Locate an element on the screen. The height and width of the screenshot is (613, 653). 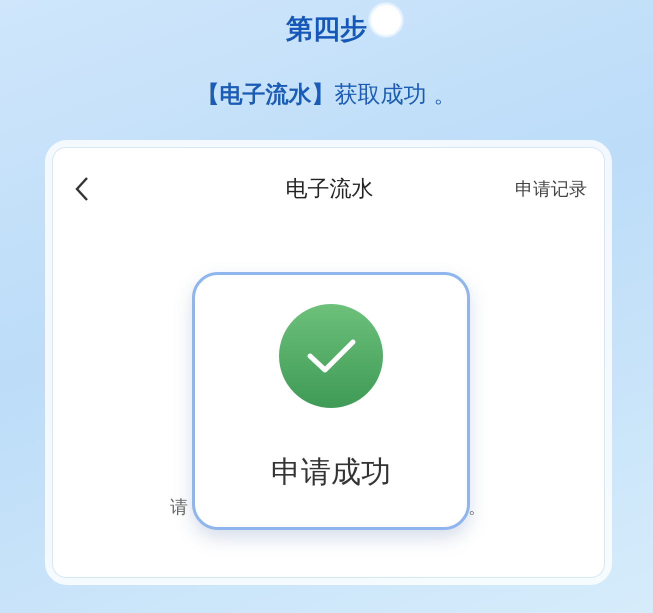
glow-decoration is located at coordinates (386, 20).